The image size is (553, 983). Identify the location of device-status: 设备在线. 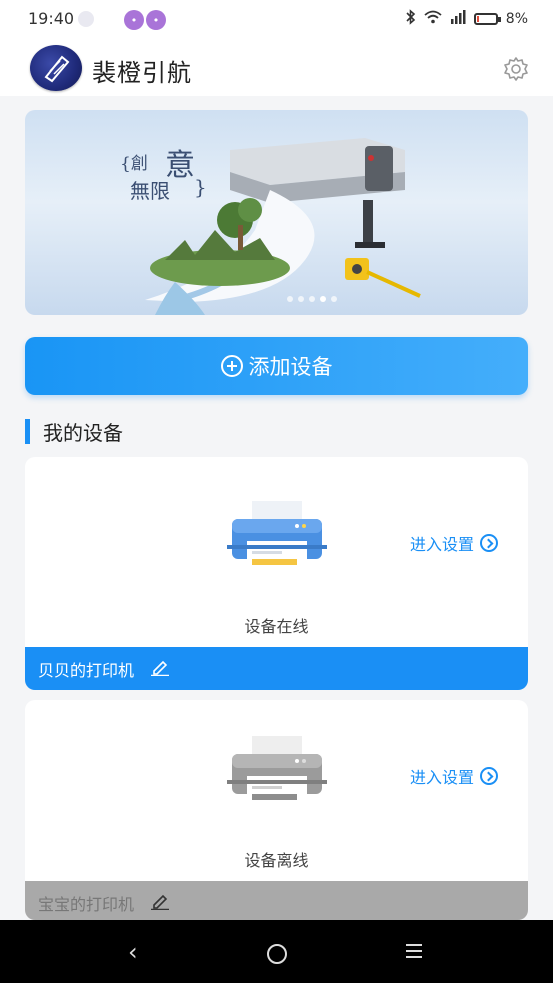
(276, 626).